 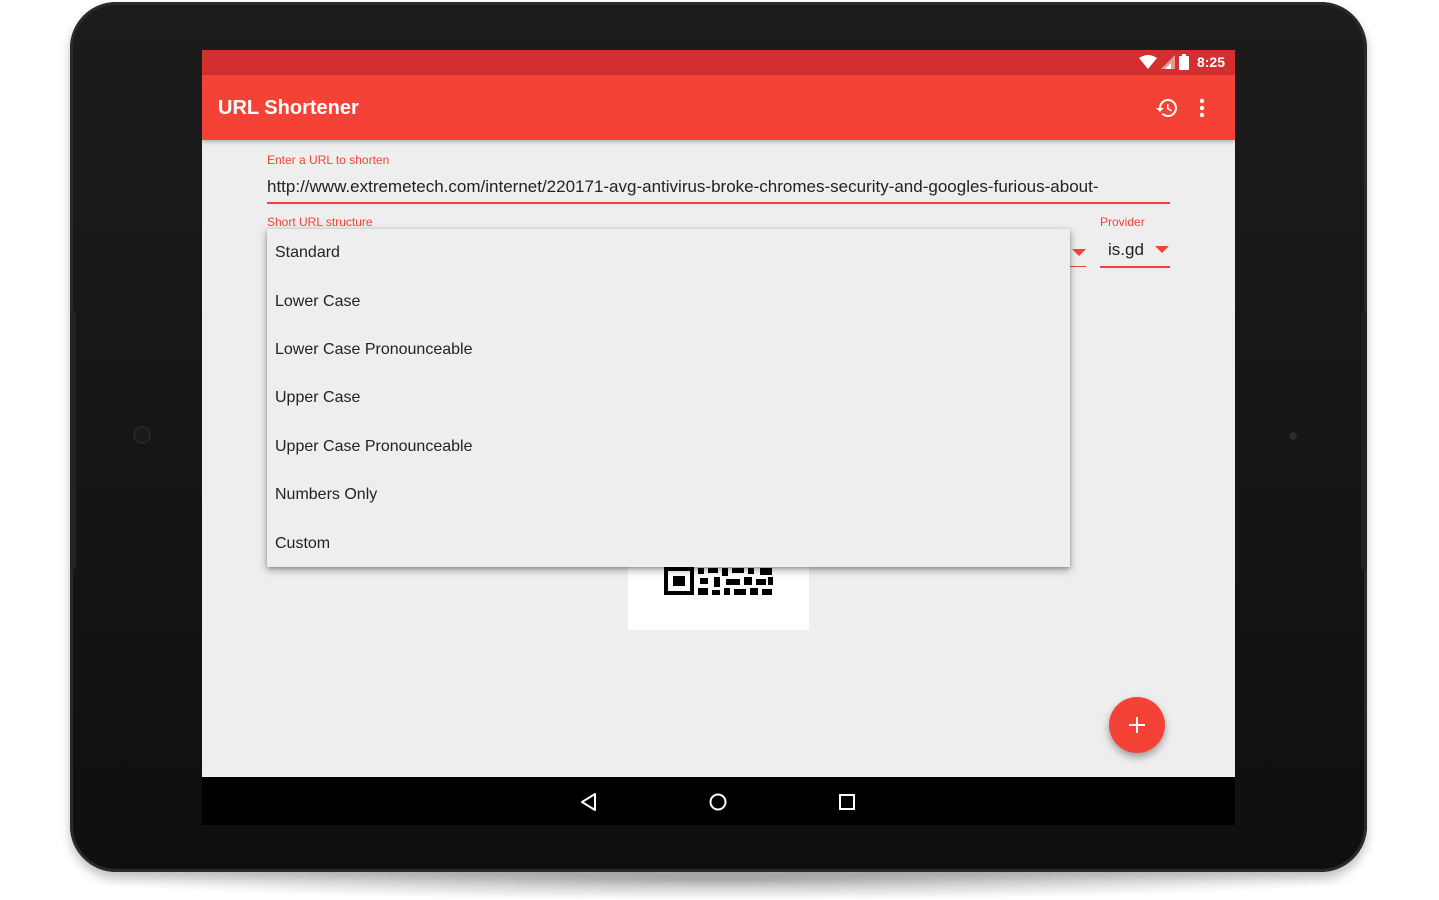 What do you see at coordinates (668, 301) in the screenshot?
I see `dropdown-option-lower-case: Lower Case` at bounding box center [668, 301].